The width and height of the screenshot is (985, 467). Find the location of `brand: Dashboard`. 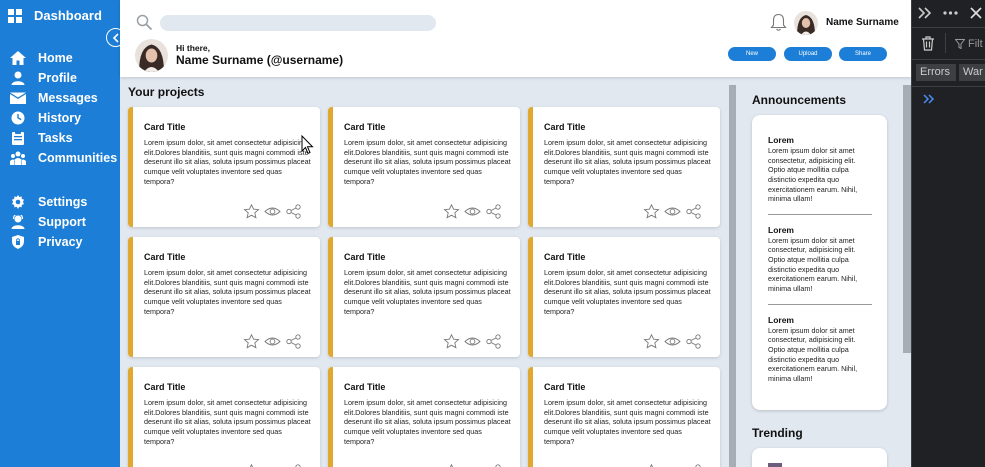

brand: Dashboard is located at coordinates (55, 15).